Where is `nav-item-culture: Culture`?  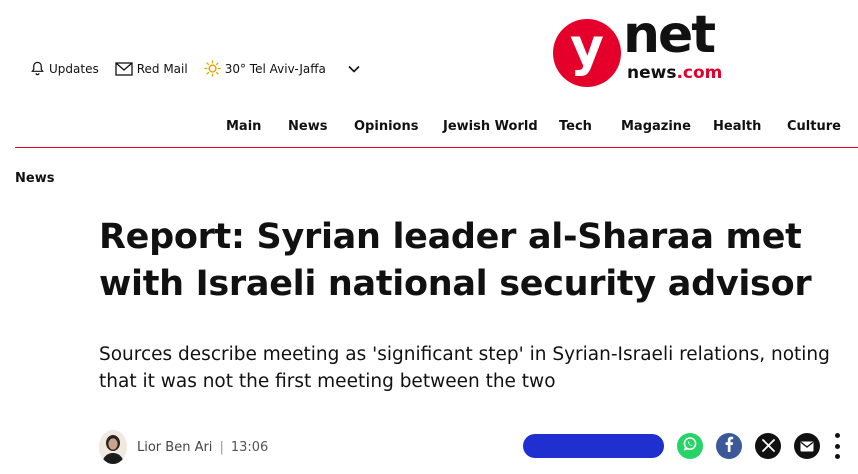 nav-item-culture: Culture is located at coordinates (814, 126).